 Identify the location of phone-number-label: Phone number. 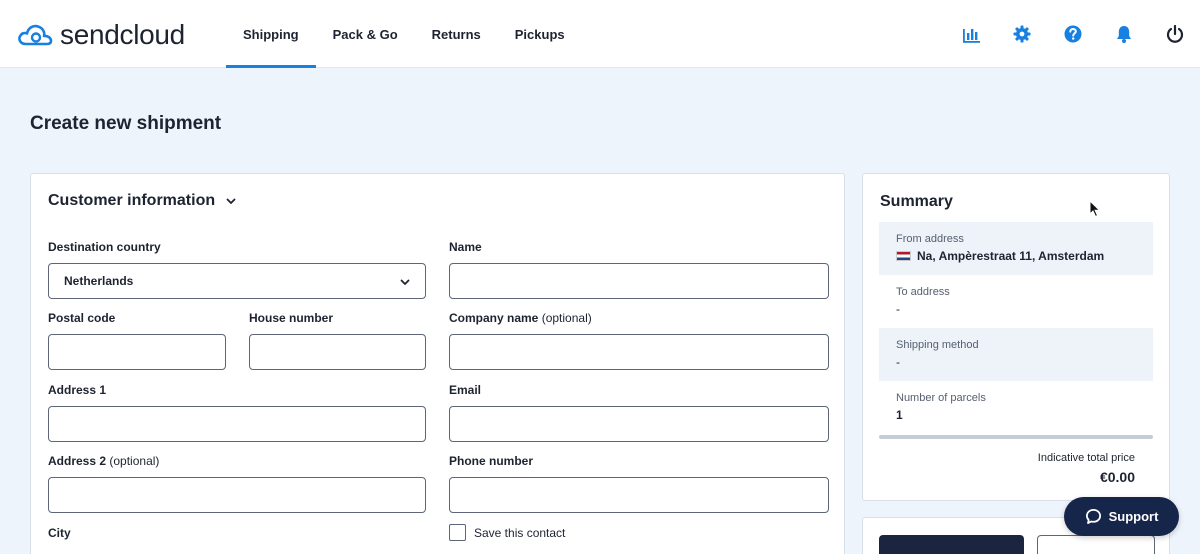
(491, 461).